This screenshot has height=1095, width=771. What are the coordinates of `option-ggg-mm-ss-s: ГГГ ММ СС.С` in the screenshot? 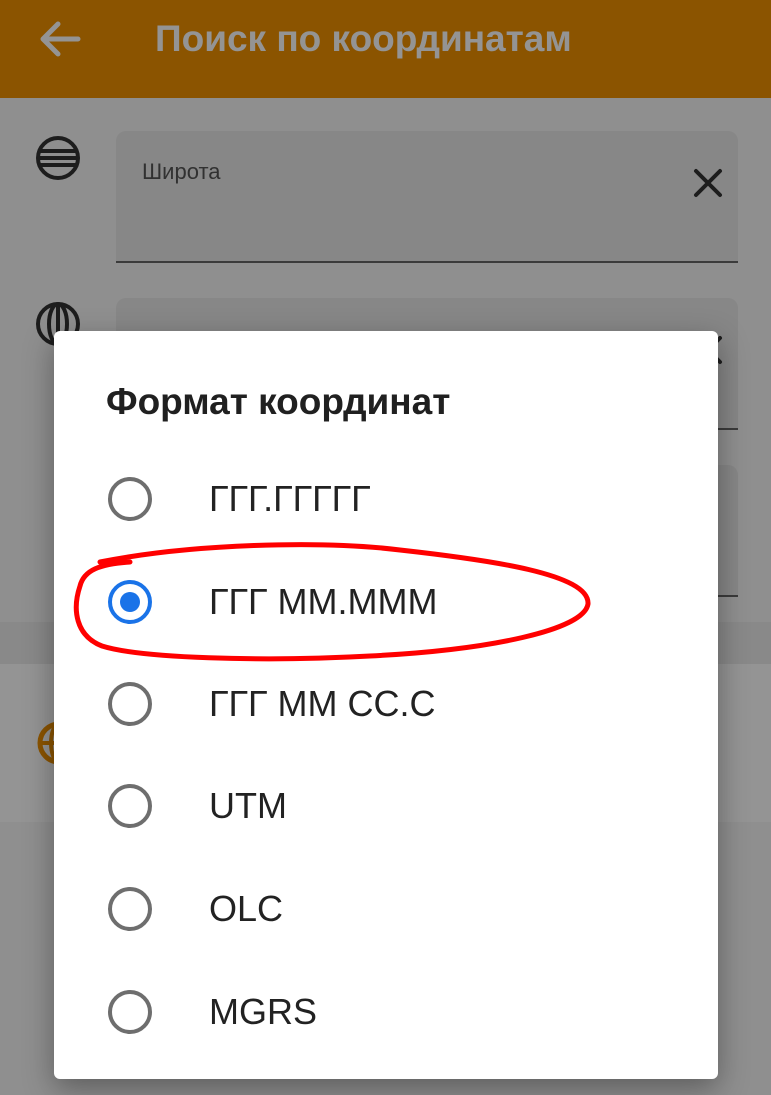 It's located at (386, 704).